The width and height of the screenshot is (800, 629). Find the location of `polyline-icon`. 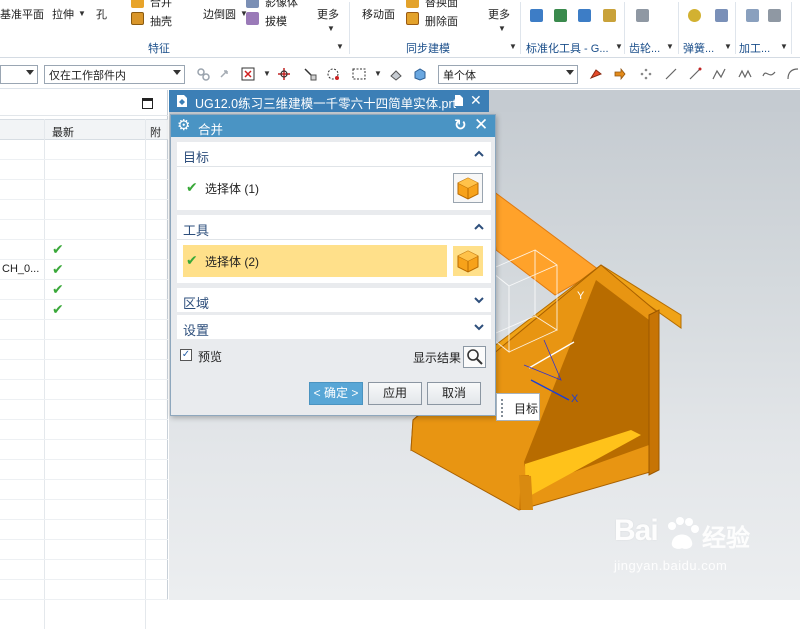

polyline-icon is located at coordinates (719, 74).